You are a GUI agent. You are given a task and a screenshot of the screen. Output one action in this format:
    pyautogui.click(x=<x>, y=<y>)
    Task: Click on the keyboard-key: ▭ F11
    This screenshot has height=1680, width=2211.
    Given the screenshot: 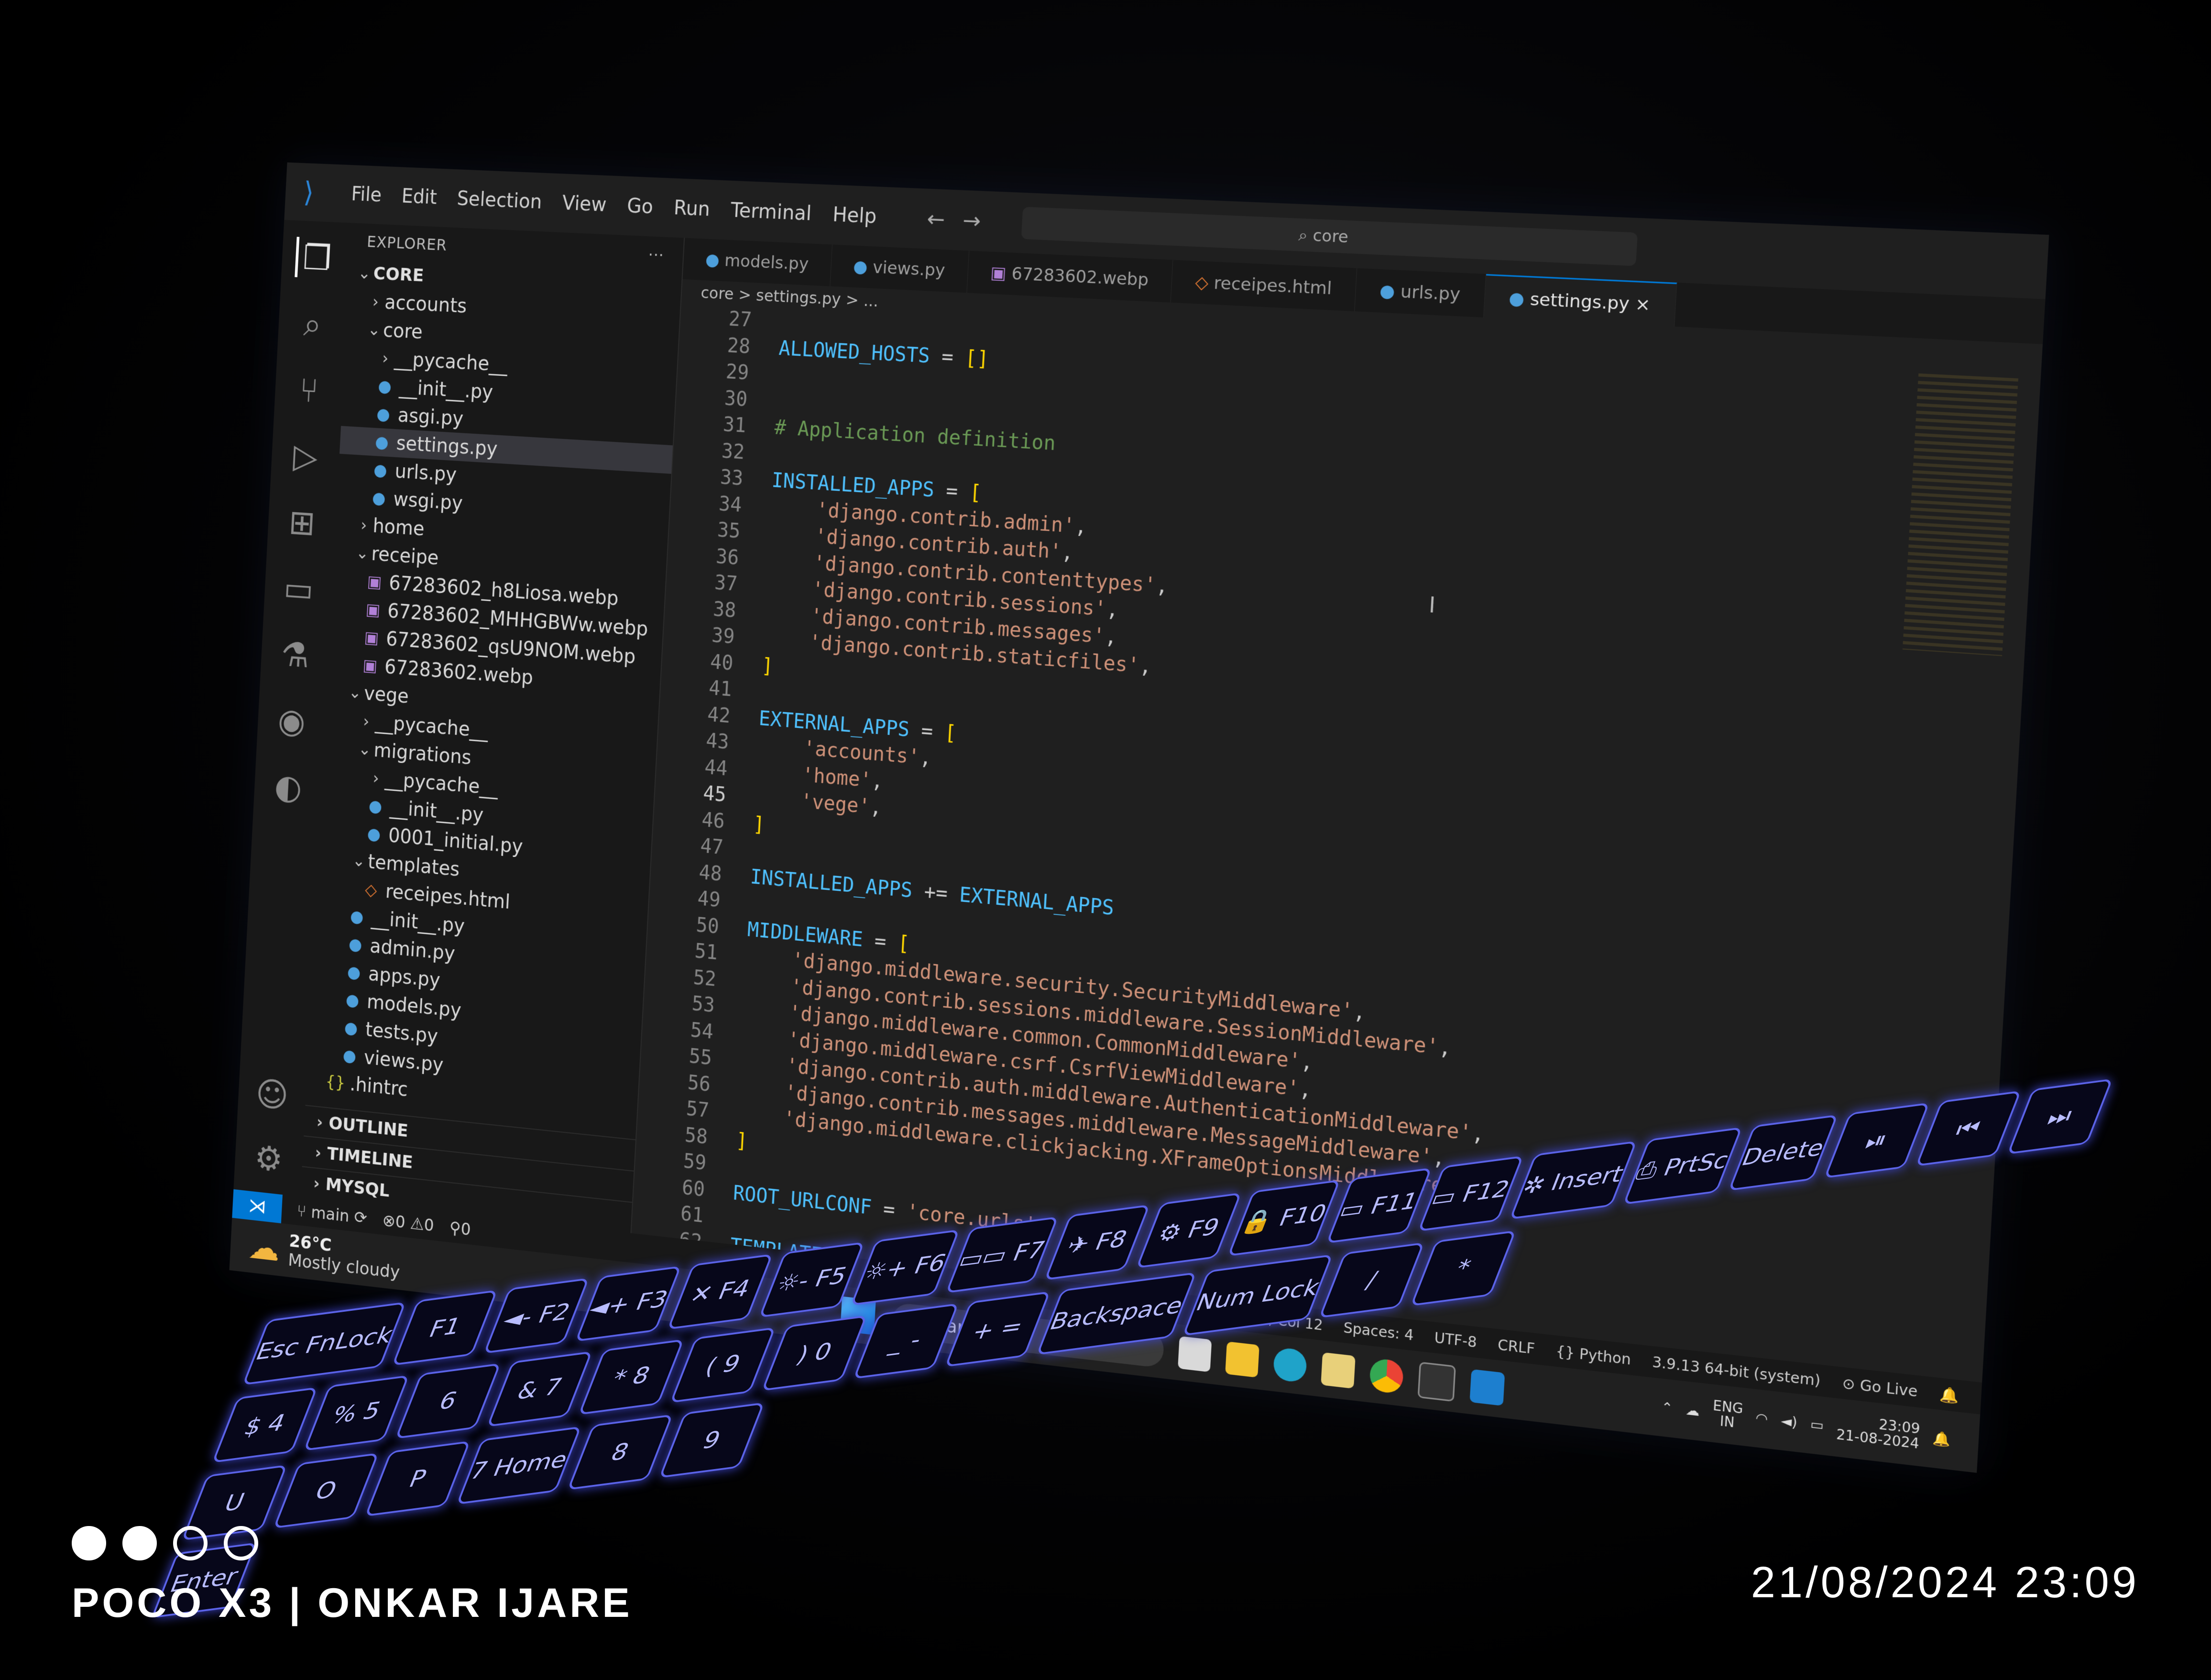 What is the action you would take?
    pyautogui.click(x=1379, y=1206)
    